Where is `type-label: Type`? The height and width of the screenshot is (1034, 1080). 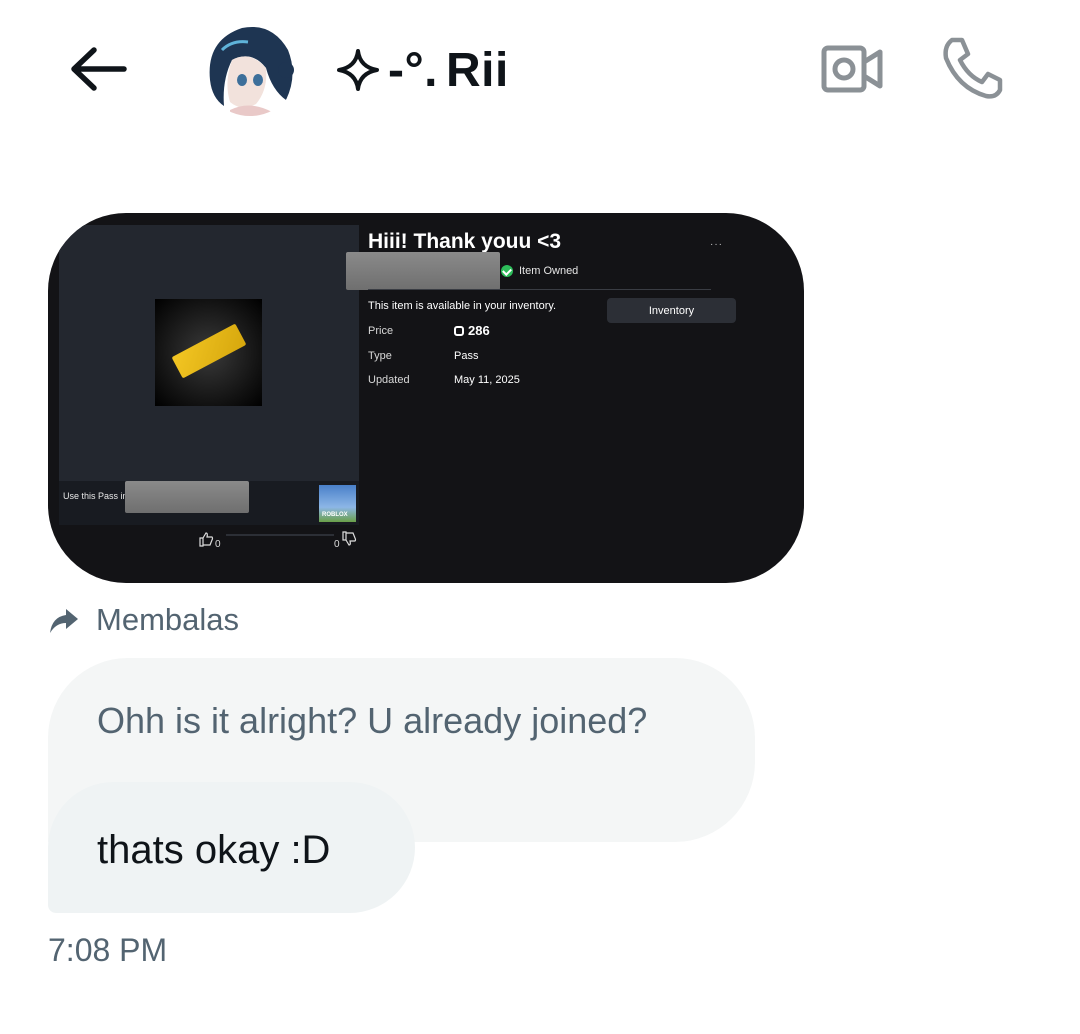 type-label: Type is located at coordinates (380, 356).